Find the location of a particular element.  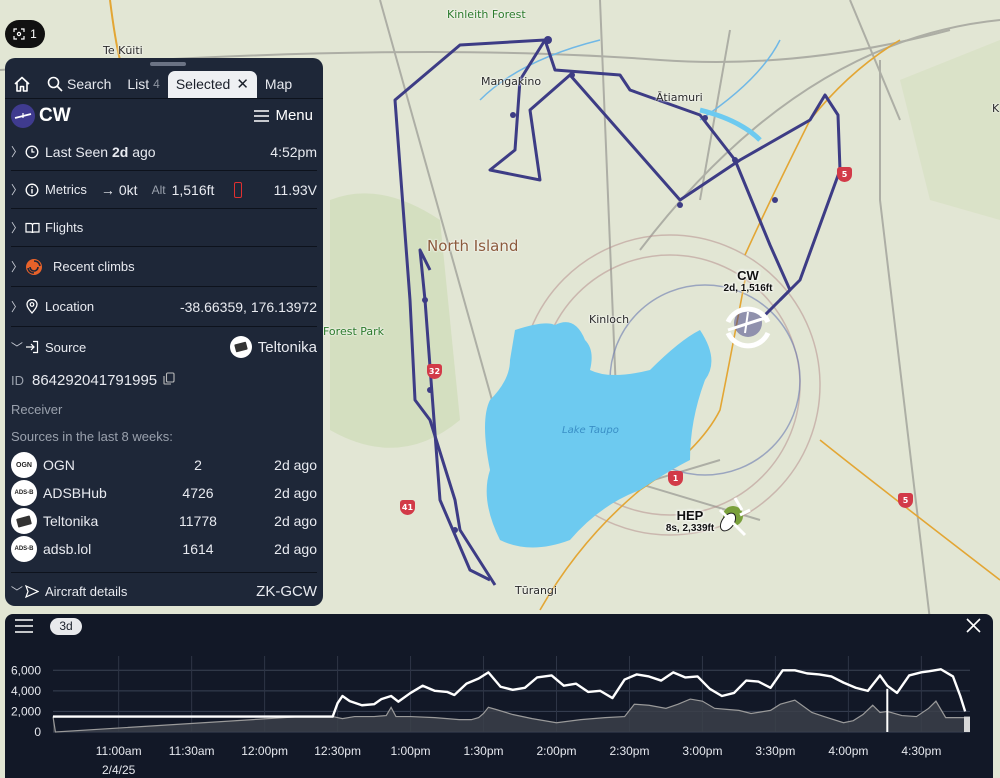

highway-shield: 32 is located at coordinates (434, 371).